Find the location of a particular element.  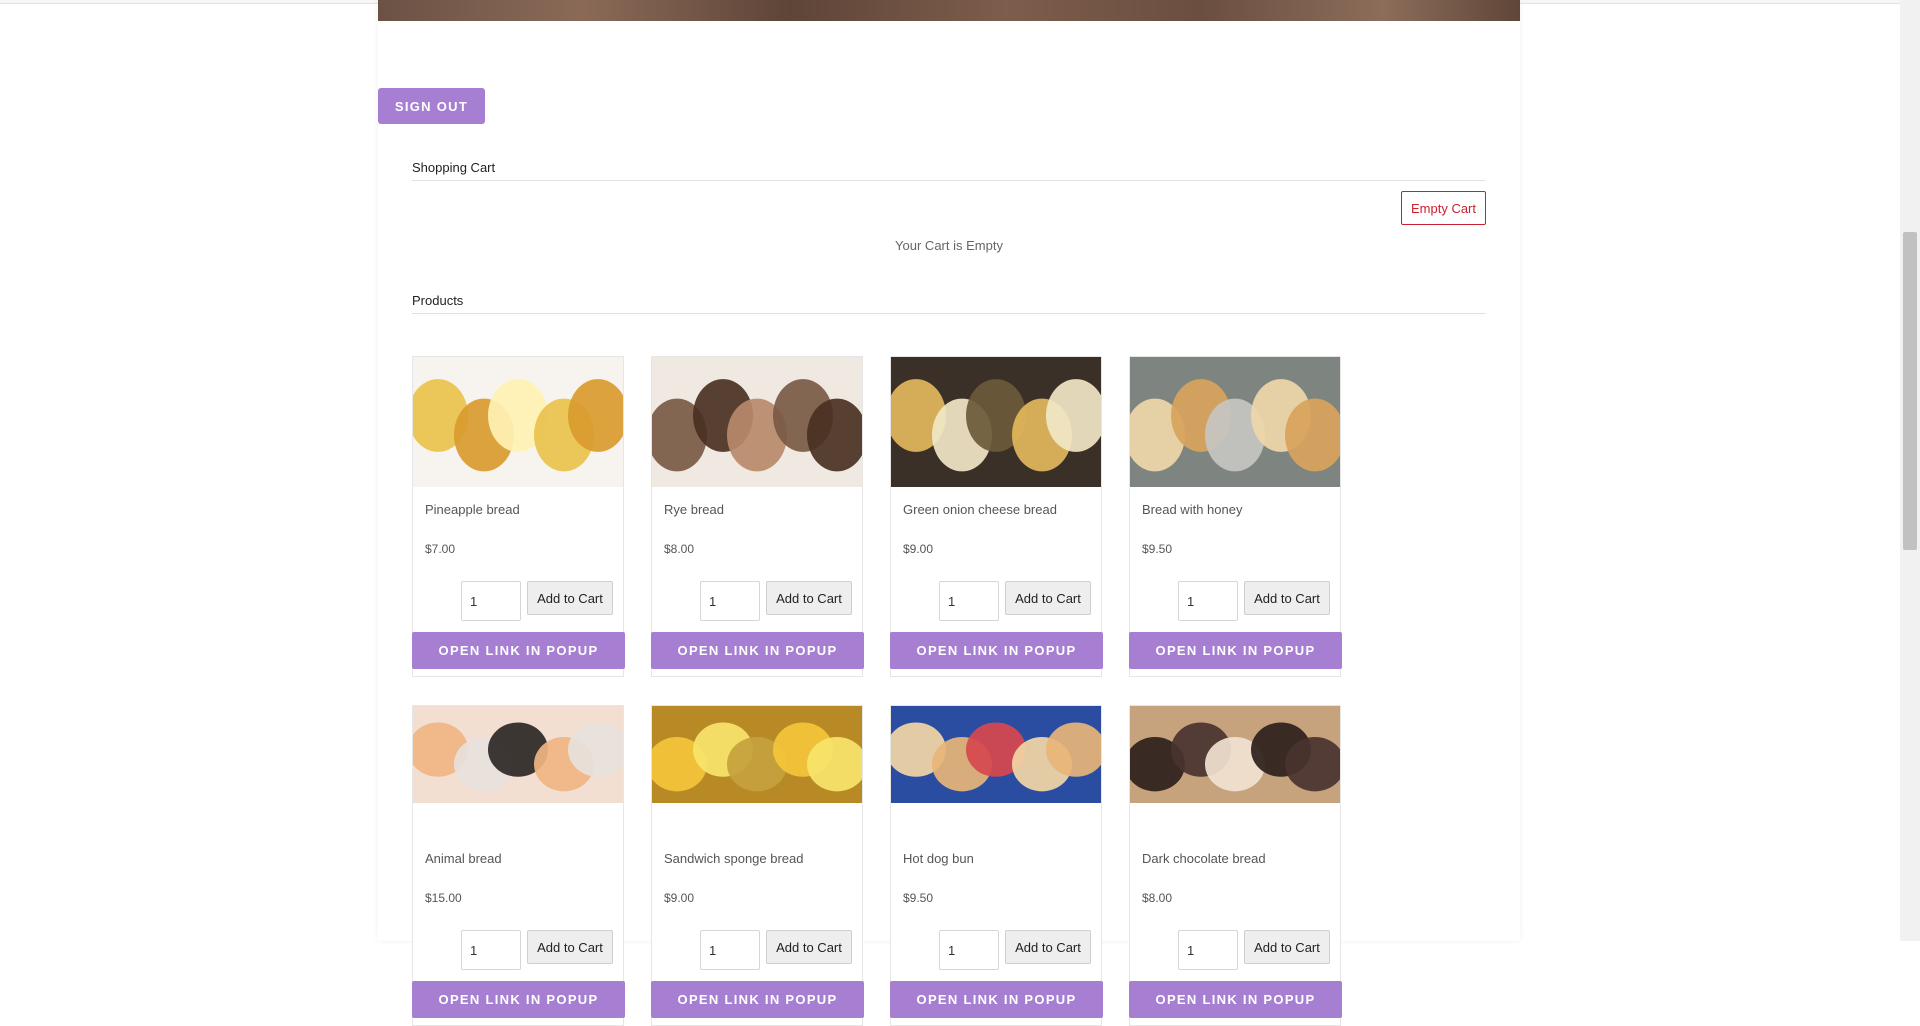

empty-cart-button: Empty Cart is located at coordinates (1443, 208).